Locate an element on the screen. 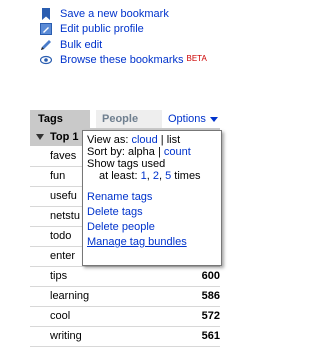 The height and width of the screenshot is (347, 320). beta-badge: BETA is located at coordinates (196, 58).